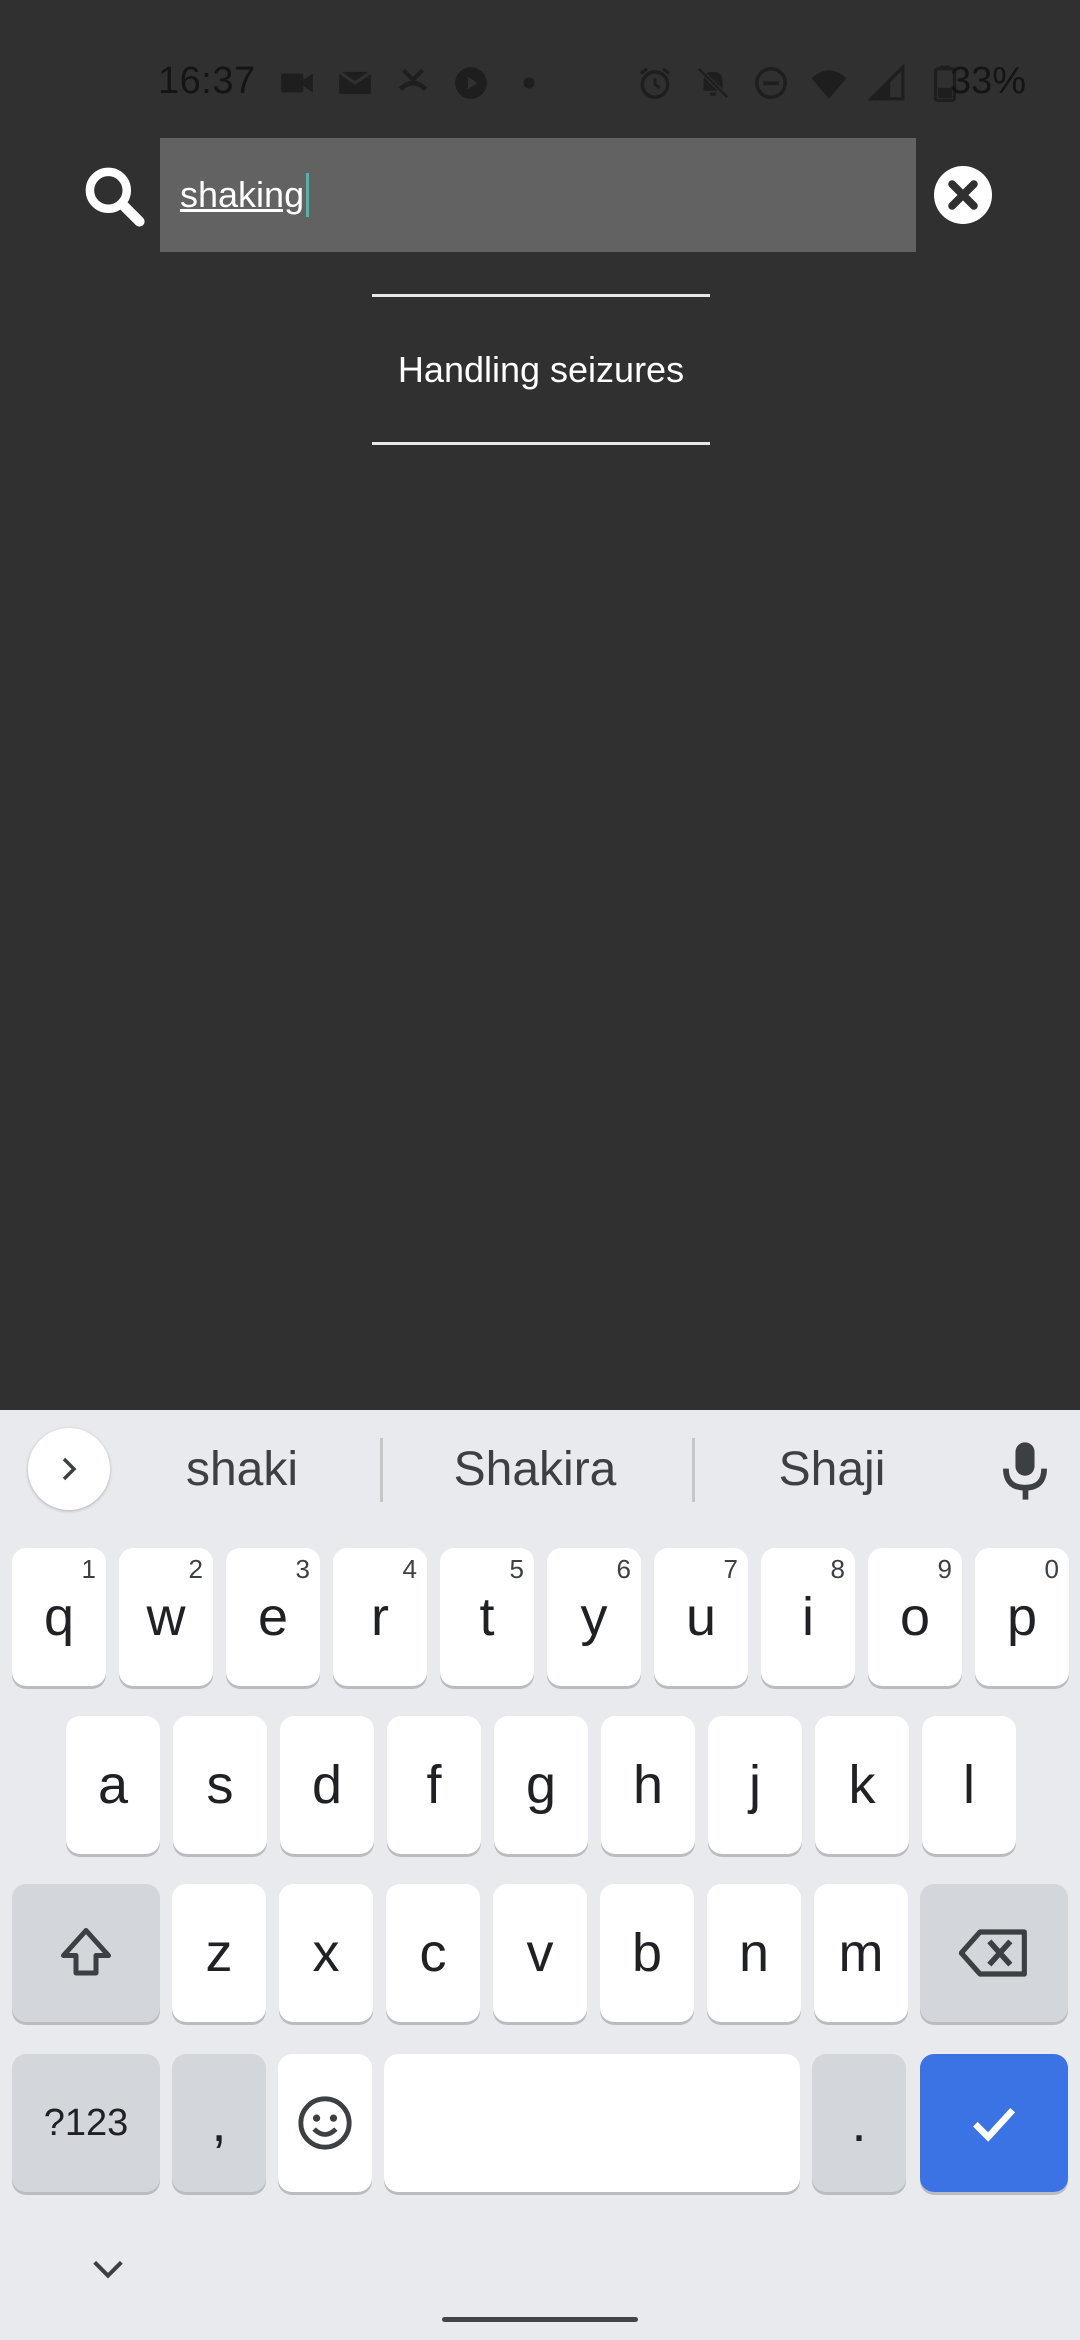 This screenshot has height=2340, width=1080. I want to click on checkmark-icon, so click(994, 2124).